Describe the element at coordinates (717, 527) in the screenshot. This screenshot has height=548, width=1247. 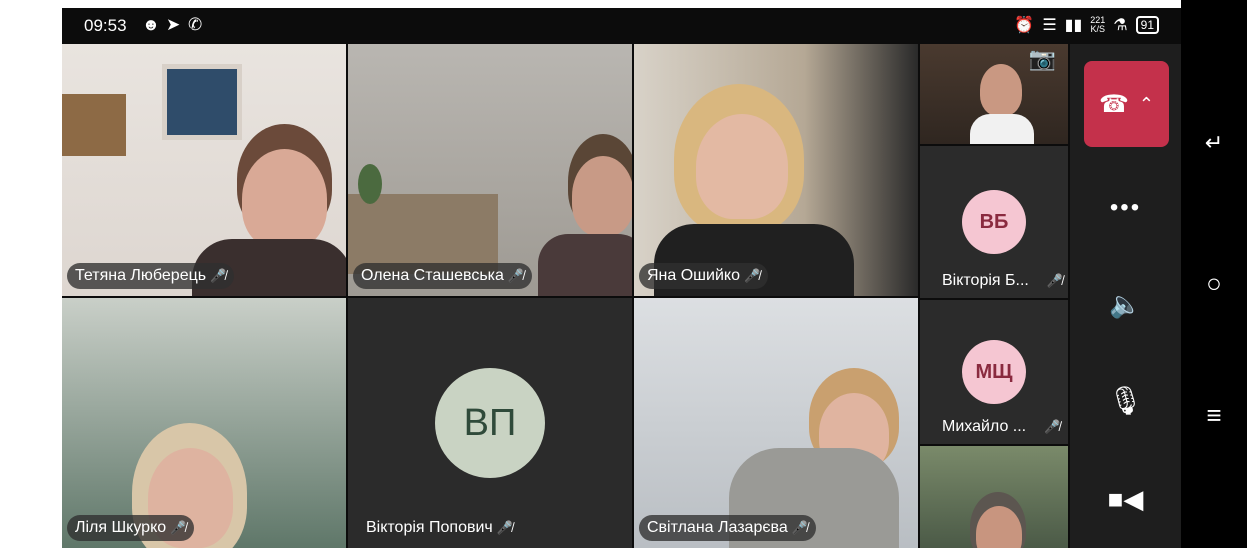
I see `participant-name: Світлана Лазарєва` at that location.